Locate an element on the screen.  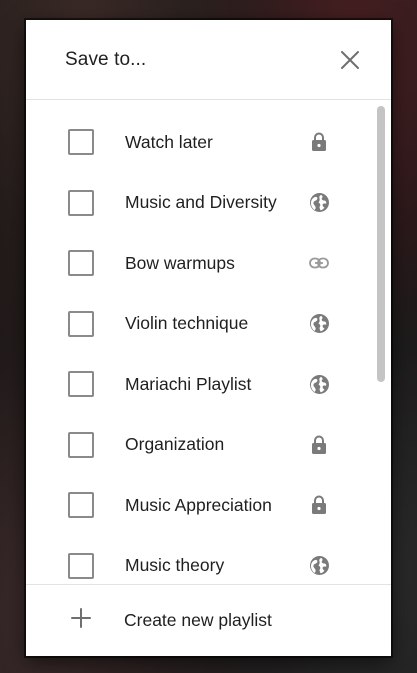
playlist-item: Music theory is located at coordinates (208, 560).